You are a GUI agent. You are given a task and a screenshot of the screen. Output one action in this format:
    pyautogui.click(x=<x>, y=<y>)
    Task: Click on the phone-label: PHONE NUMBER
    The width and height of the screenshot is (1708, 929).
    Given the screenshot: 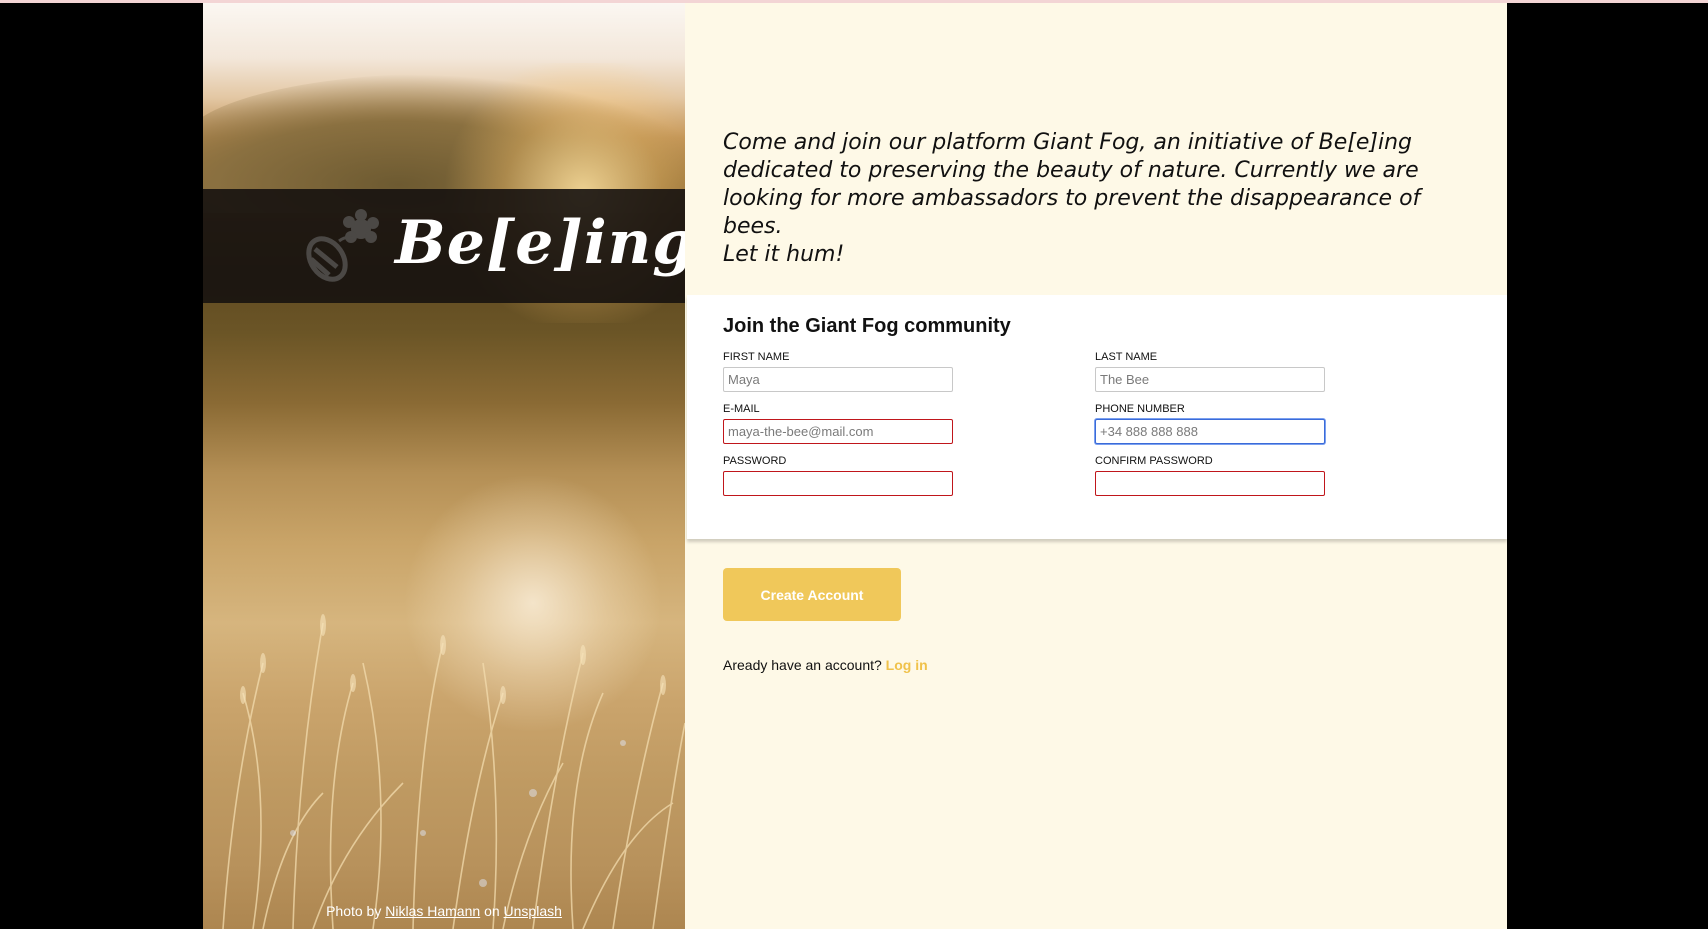 What is the action you would take?
    pyautogui.click(x=1140, y=409)
    